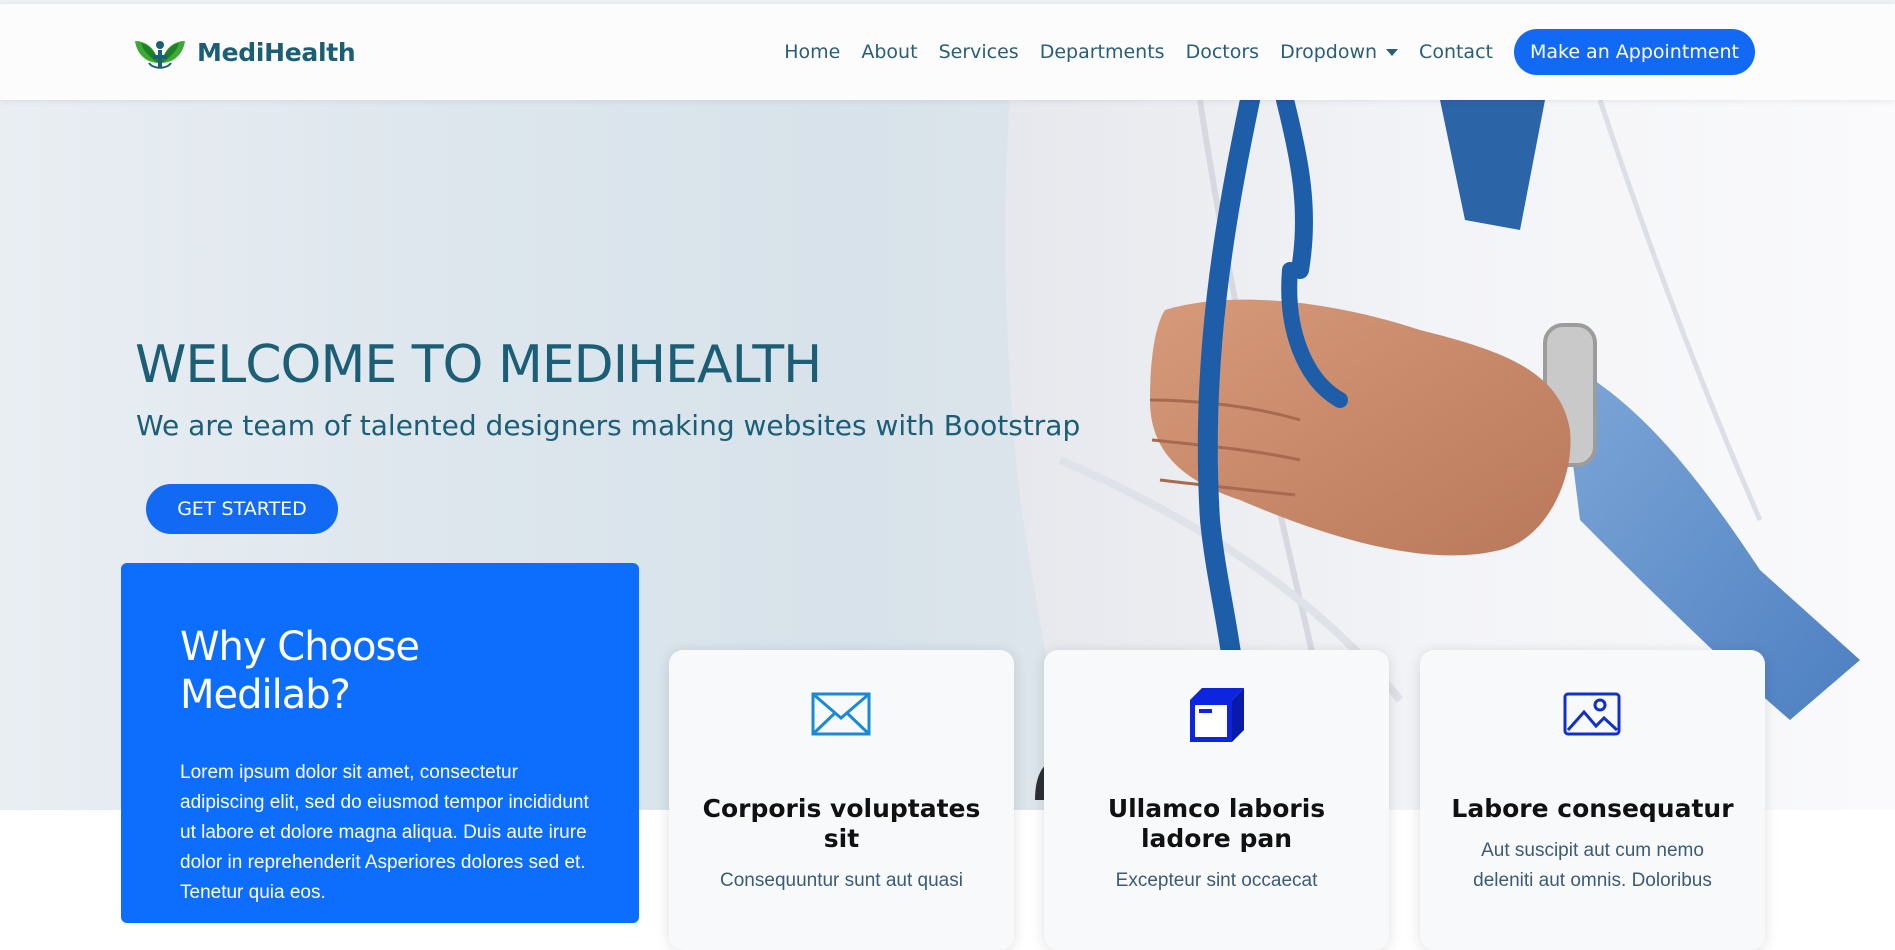 This screenshot has height=950, width=1895. Describe the element at coordinates (276, 52) in the screenshot. I see `brand-name: MediHealth` at that location.